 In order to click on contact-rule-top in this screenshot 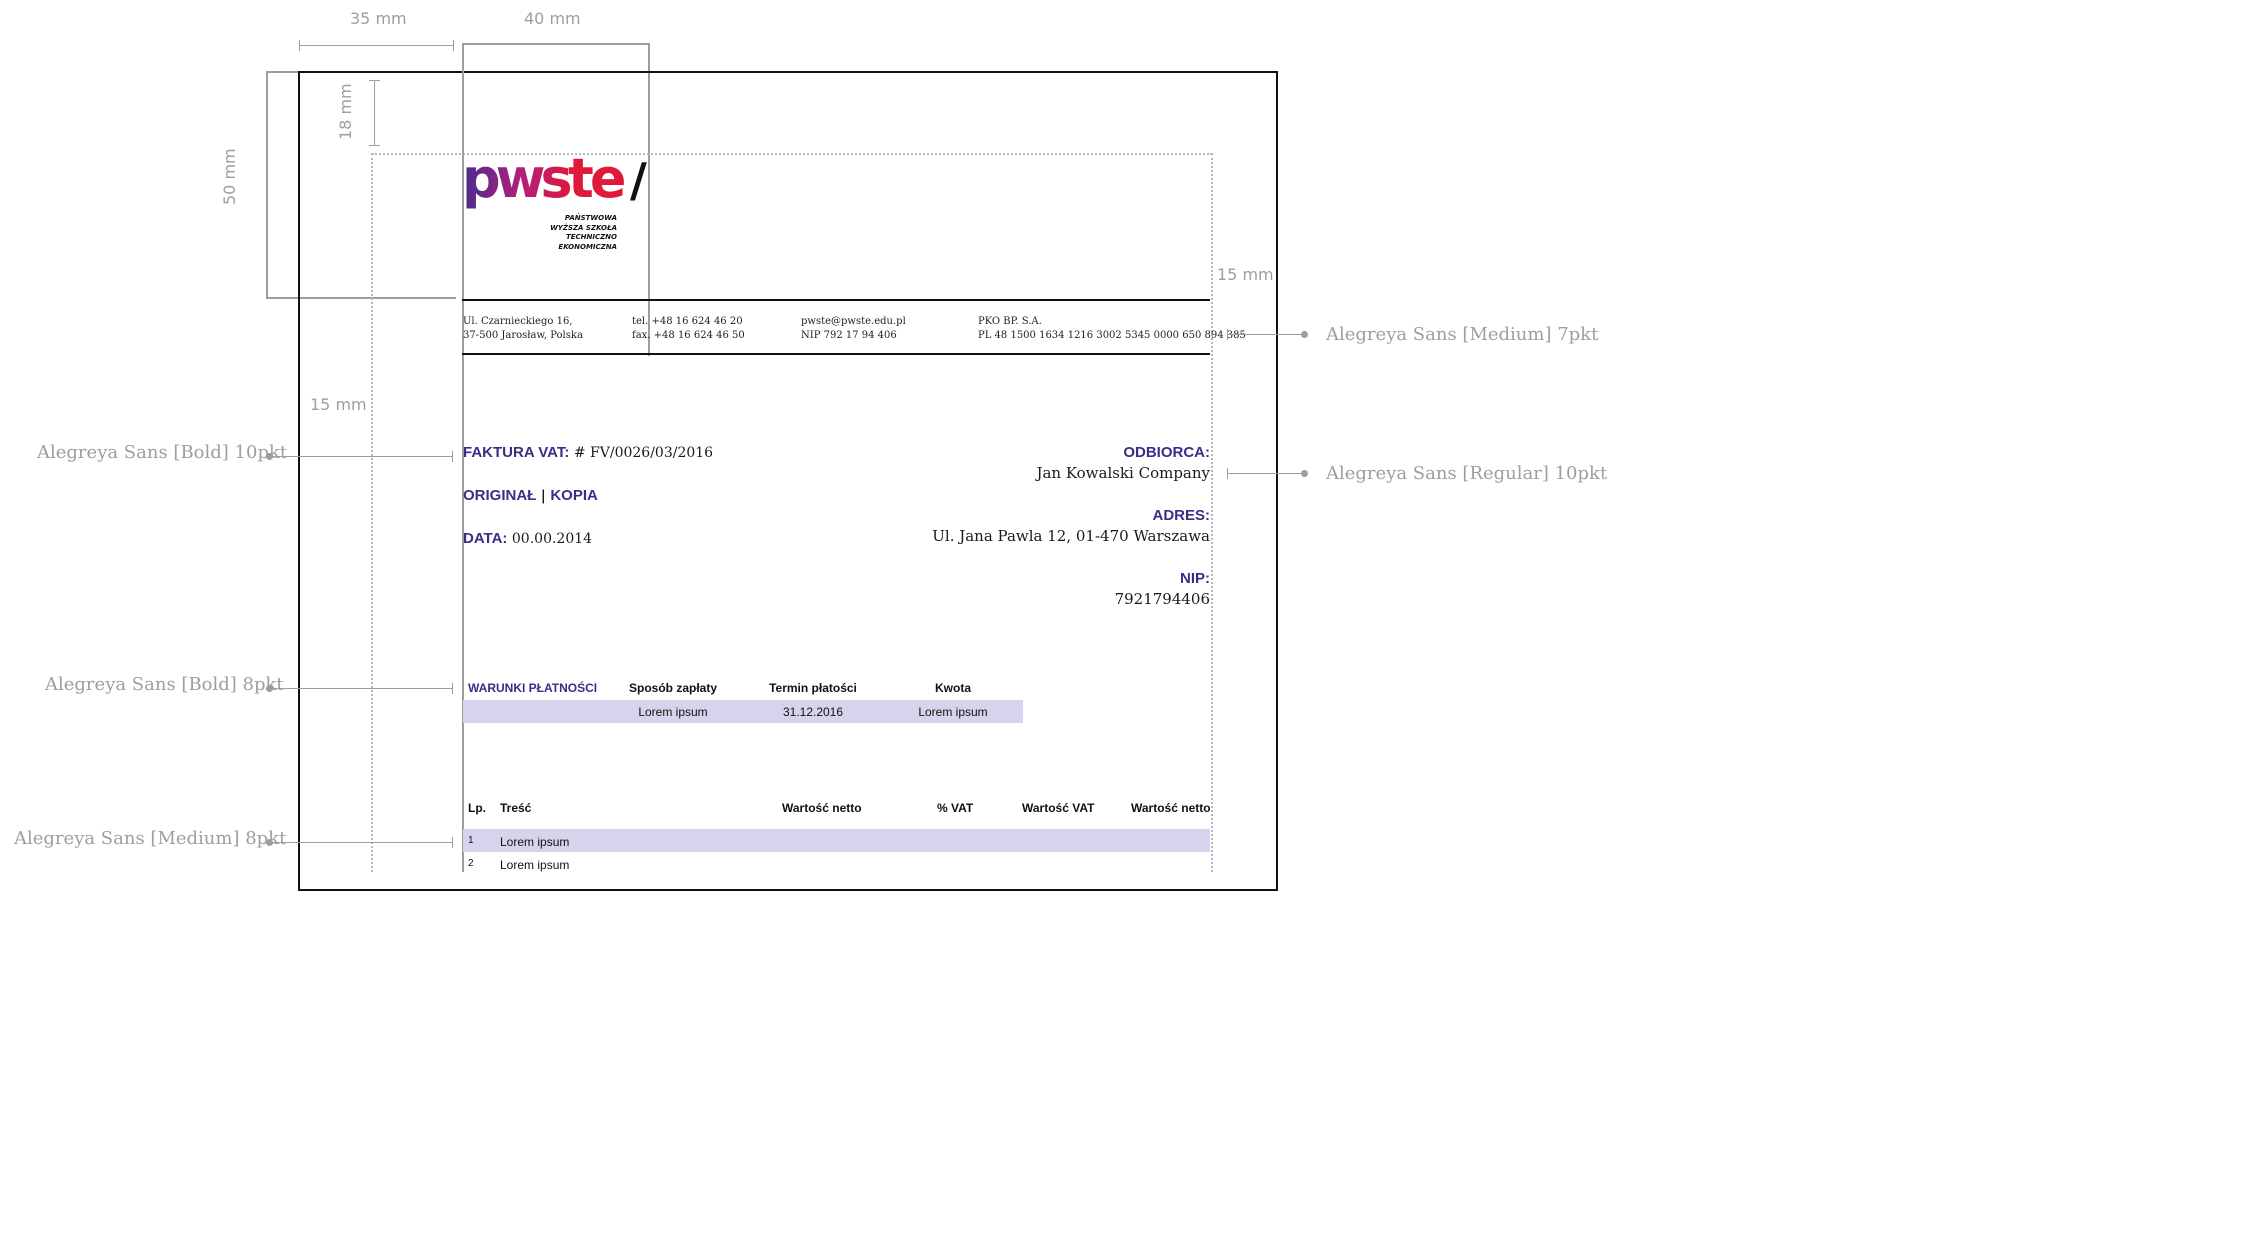, I will do `click(836, 300)`.